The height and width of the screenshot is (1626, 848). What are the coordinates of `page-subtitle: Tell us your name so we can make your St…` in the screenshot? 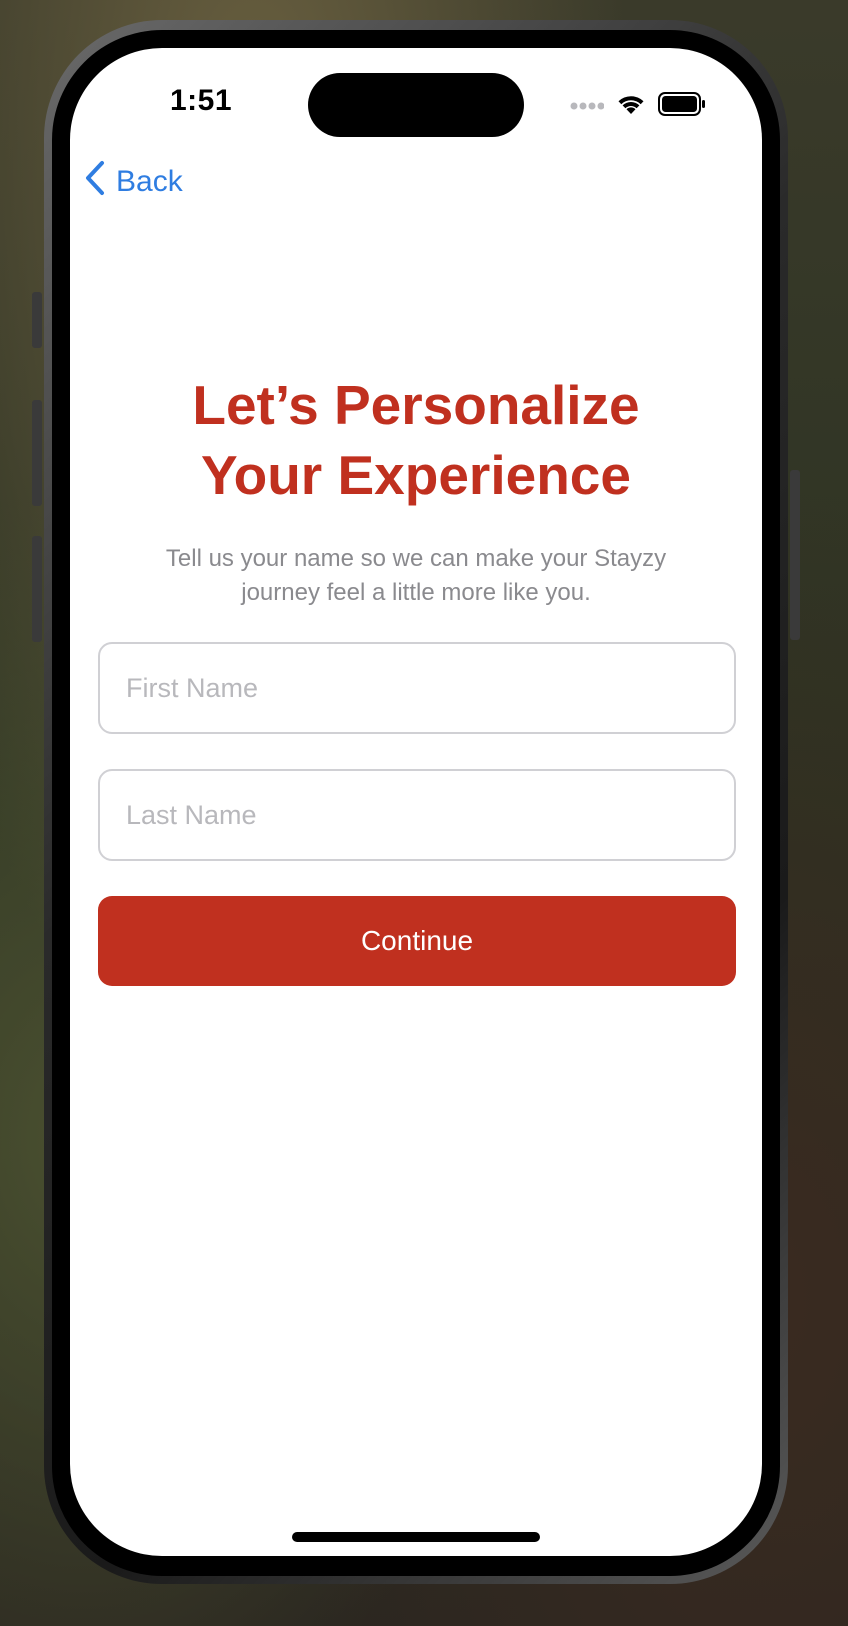 It's located at (416, 576).